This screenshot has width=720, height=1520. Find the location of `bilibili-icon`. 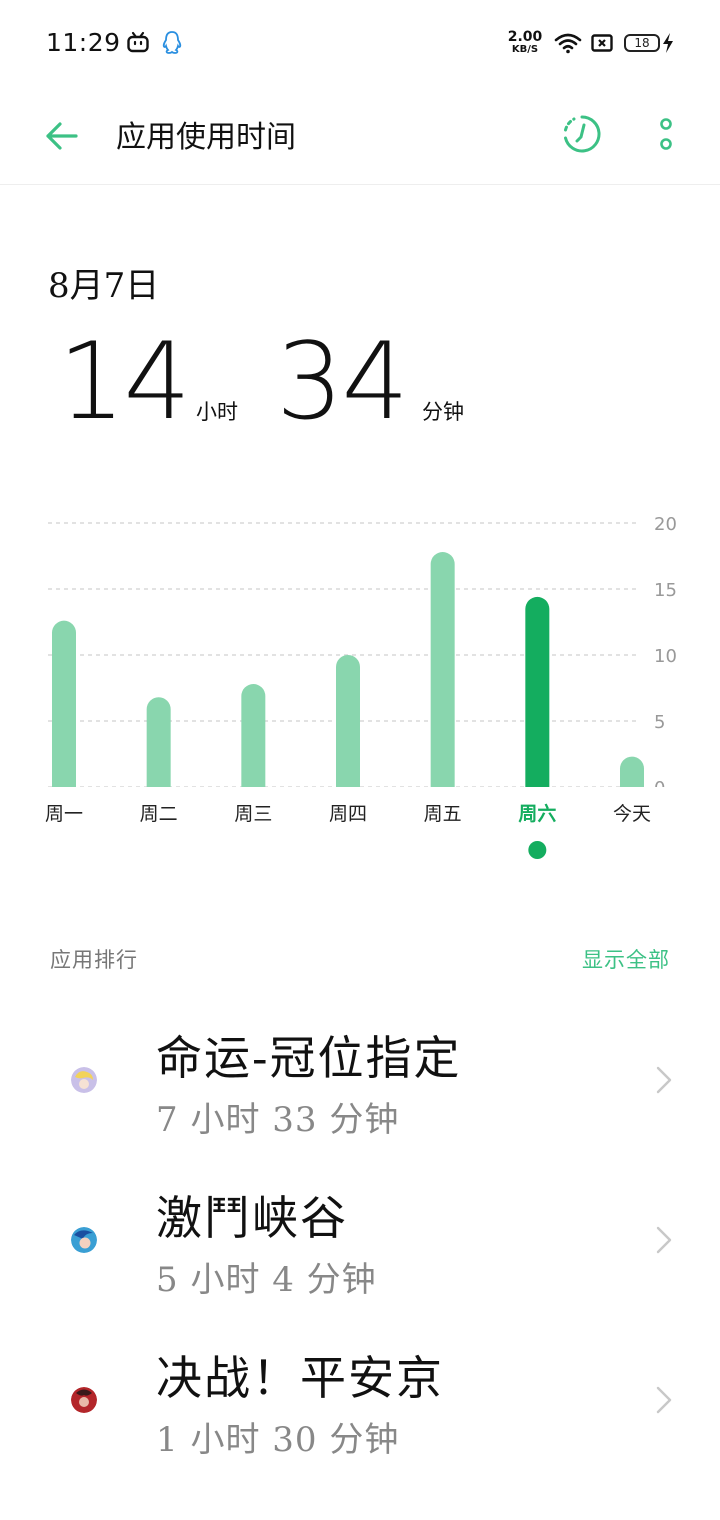

bilibili-icon is located at coordinates (138, 44).